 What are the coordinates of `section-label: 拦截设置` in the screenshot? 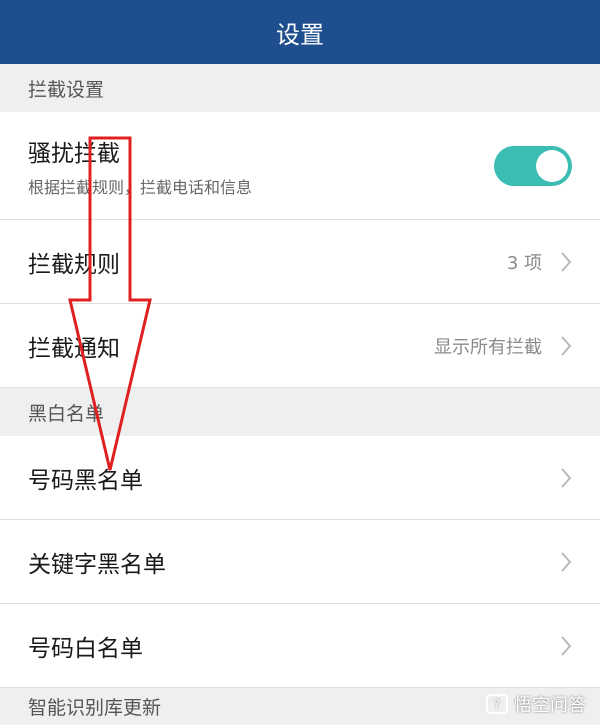 It's located at (66, 89).